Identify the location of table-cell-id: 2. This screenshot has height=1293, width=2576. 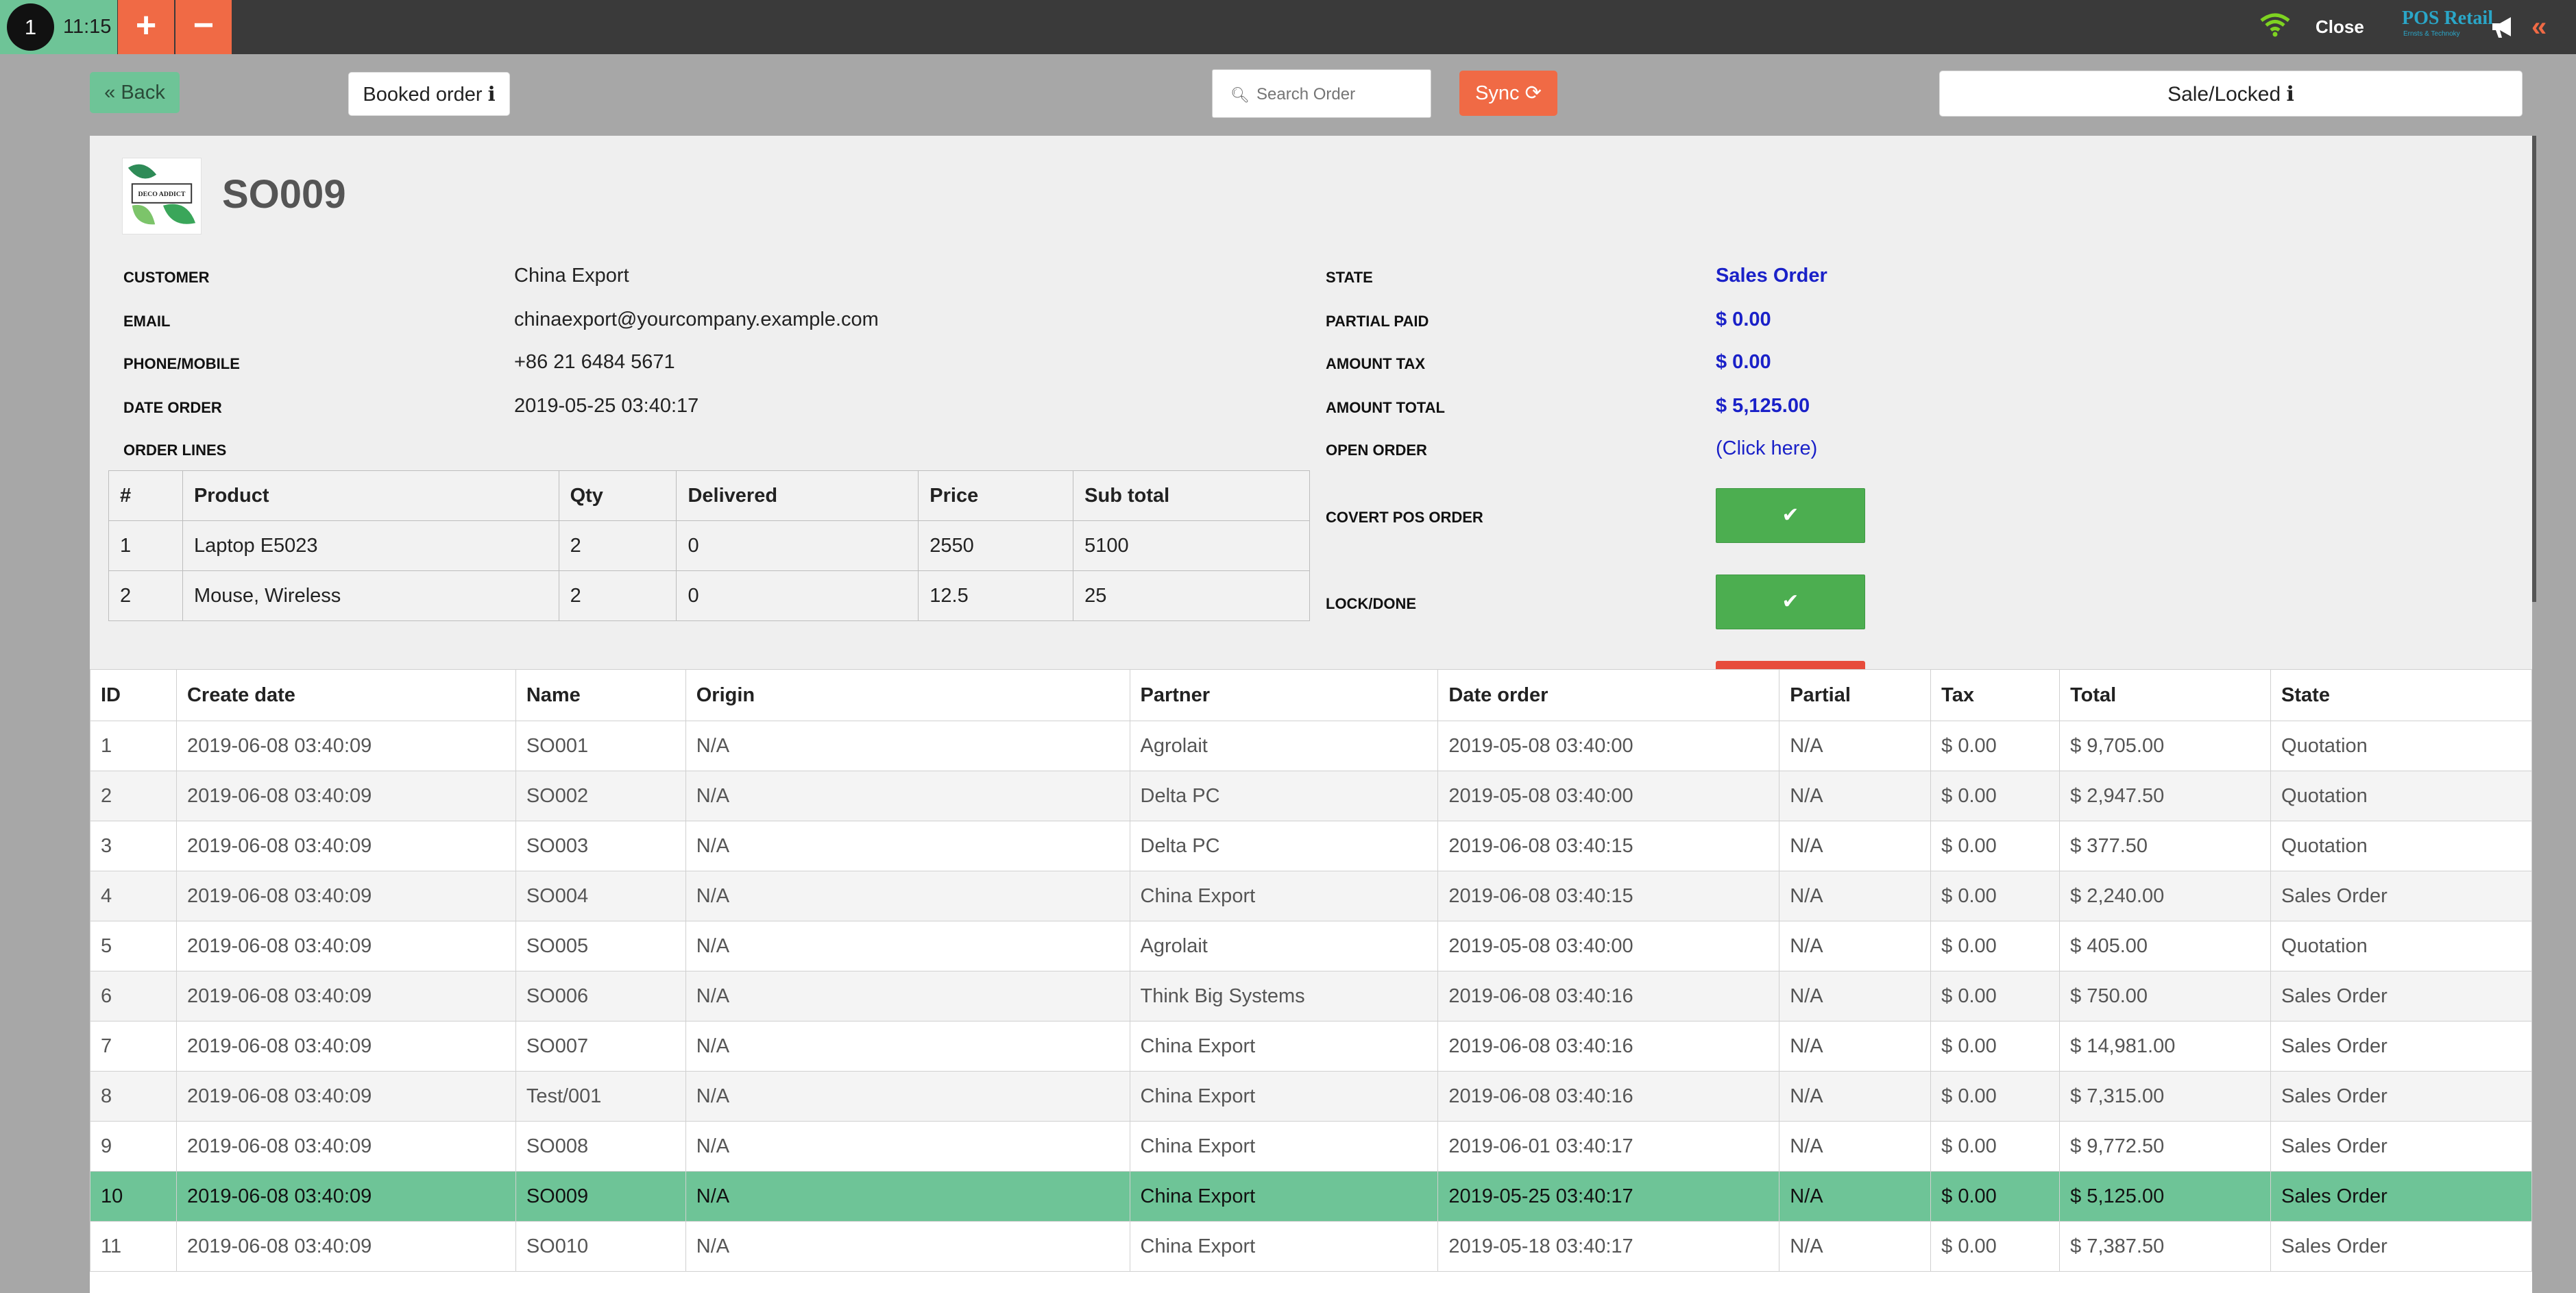
(133, 796).